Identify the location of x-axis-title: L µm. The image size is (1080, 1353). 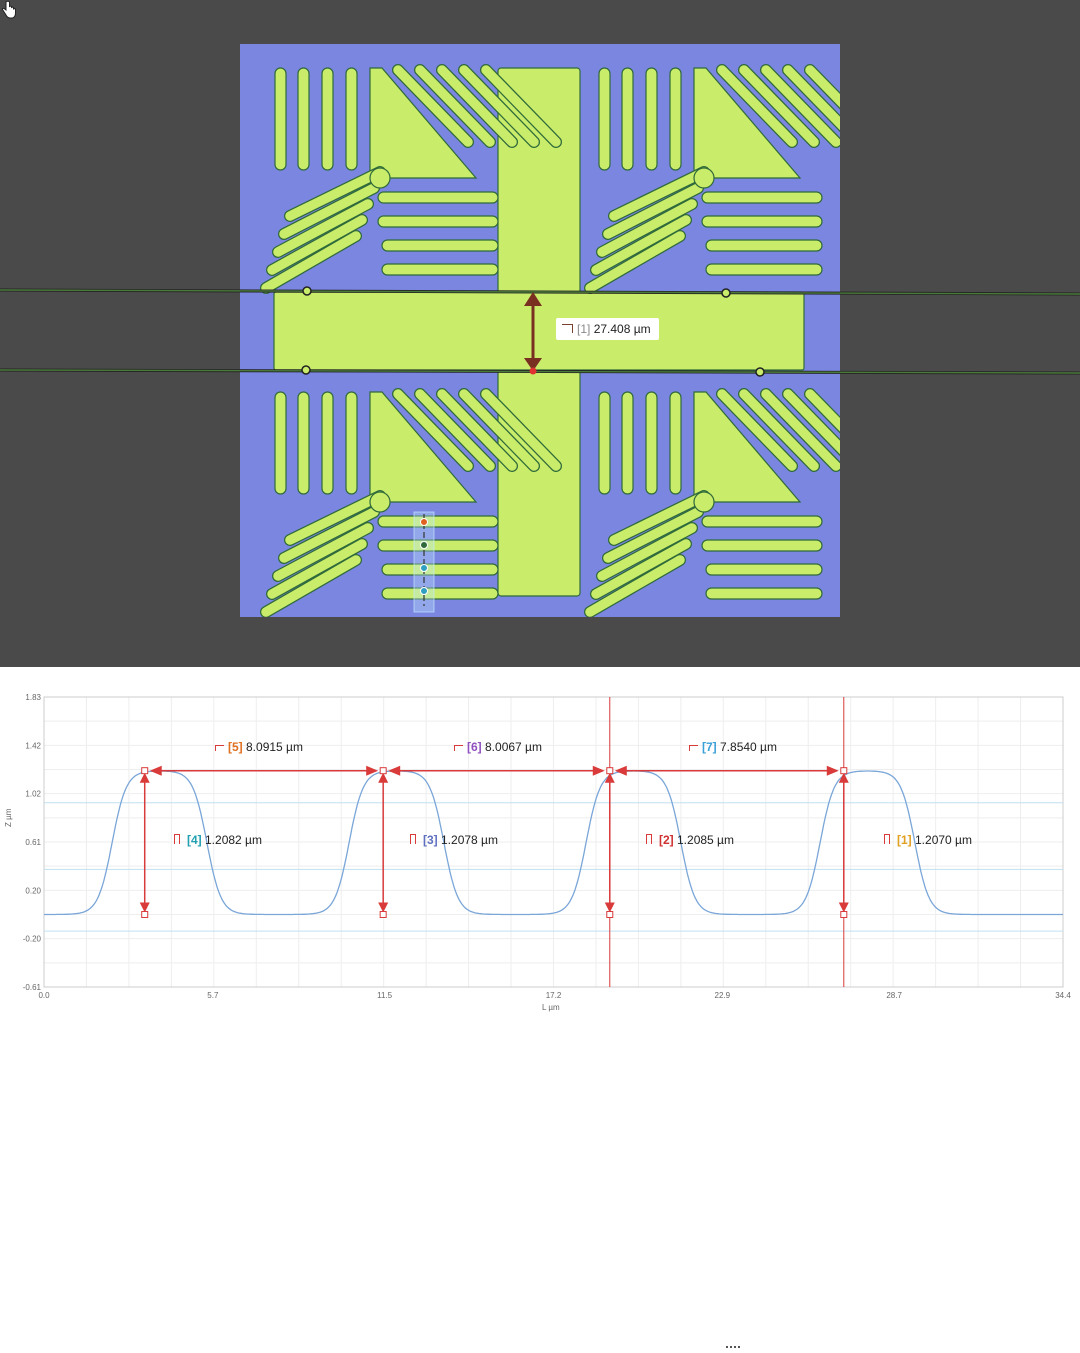
(551, 1007).